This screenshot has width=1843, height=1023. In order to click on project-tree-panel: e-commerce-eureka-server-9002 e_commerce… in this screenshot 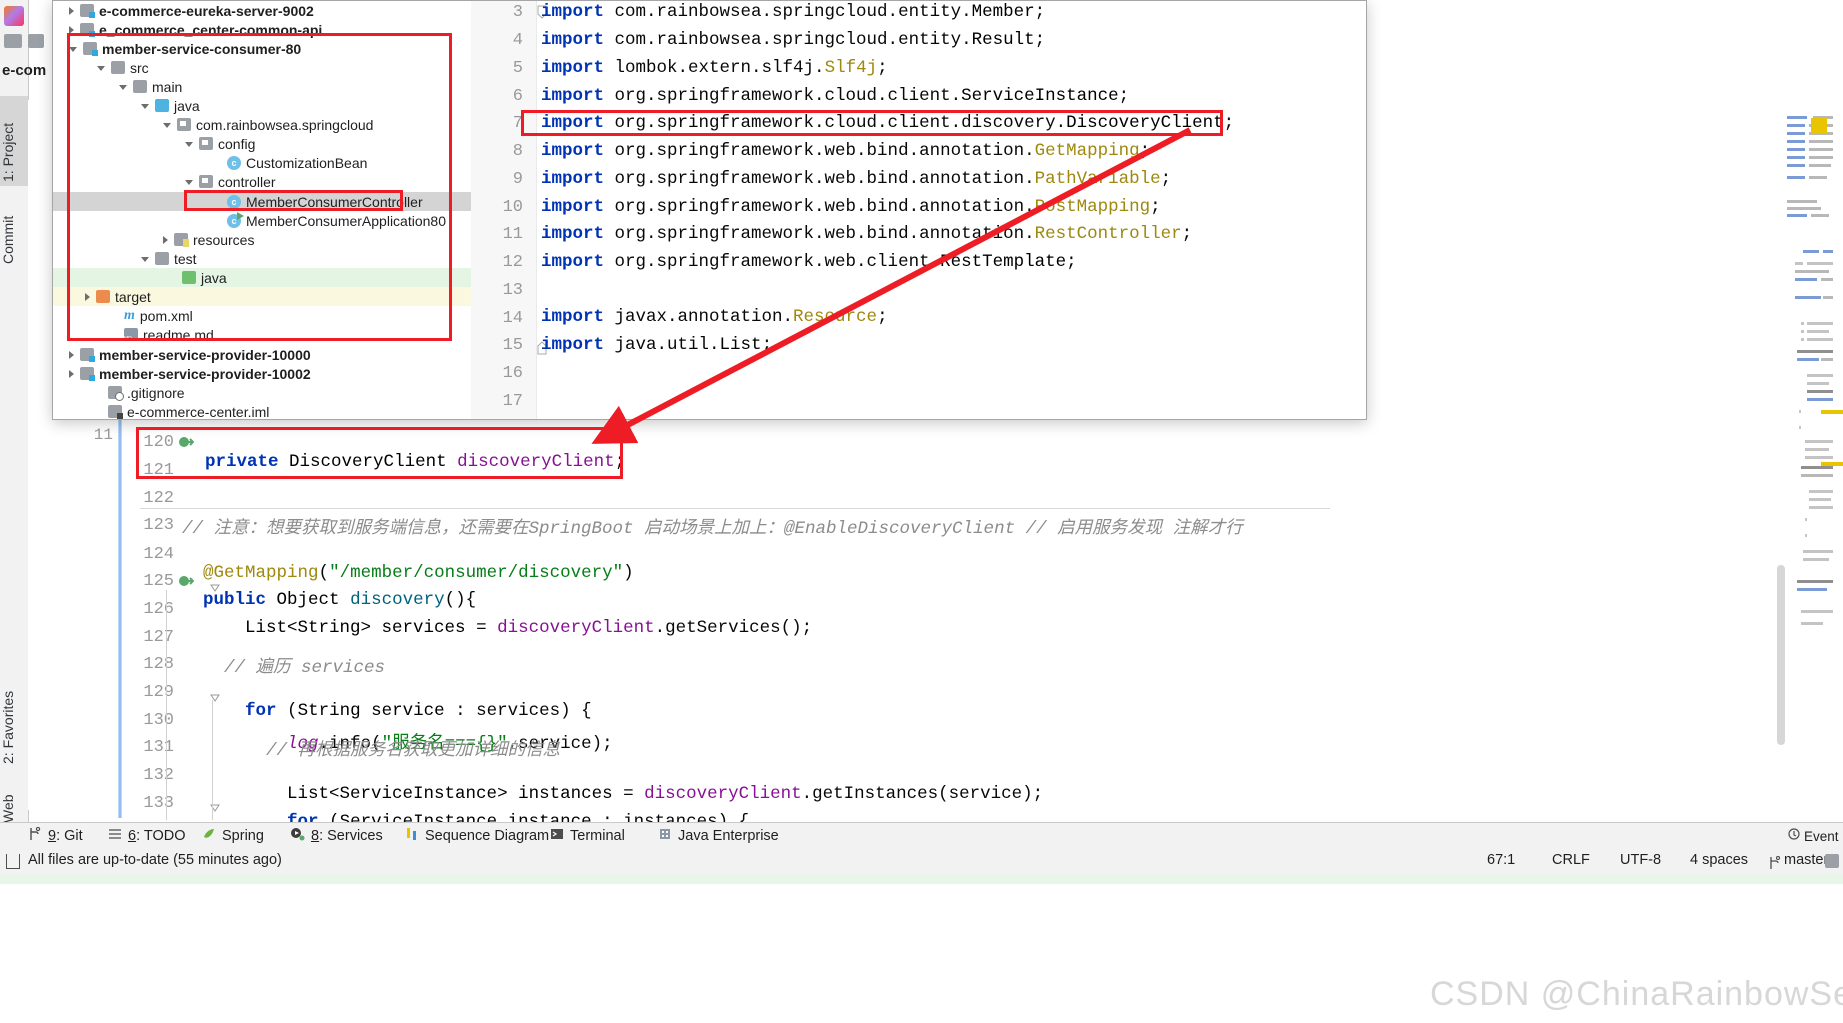, I will do `click(262, 210)`.